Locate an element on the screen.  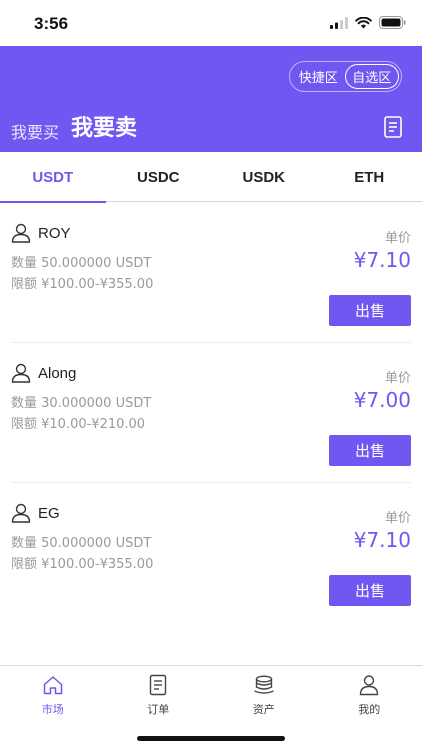
mode-option-quick: 快捷区 is located at coordinates (318, 76).